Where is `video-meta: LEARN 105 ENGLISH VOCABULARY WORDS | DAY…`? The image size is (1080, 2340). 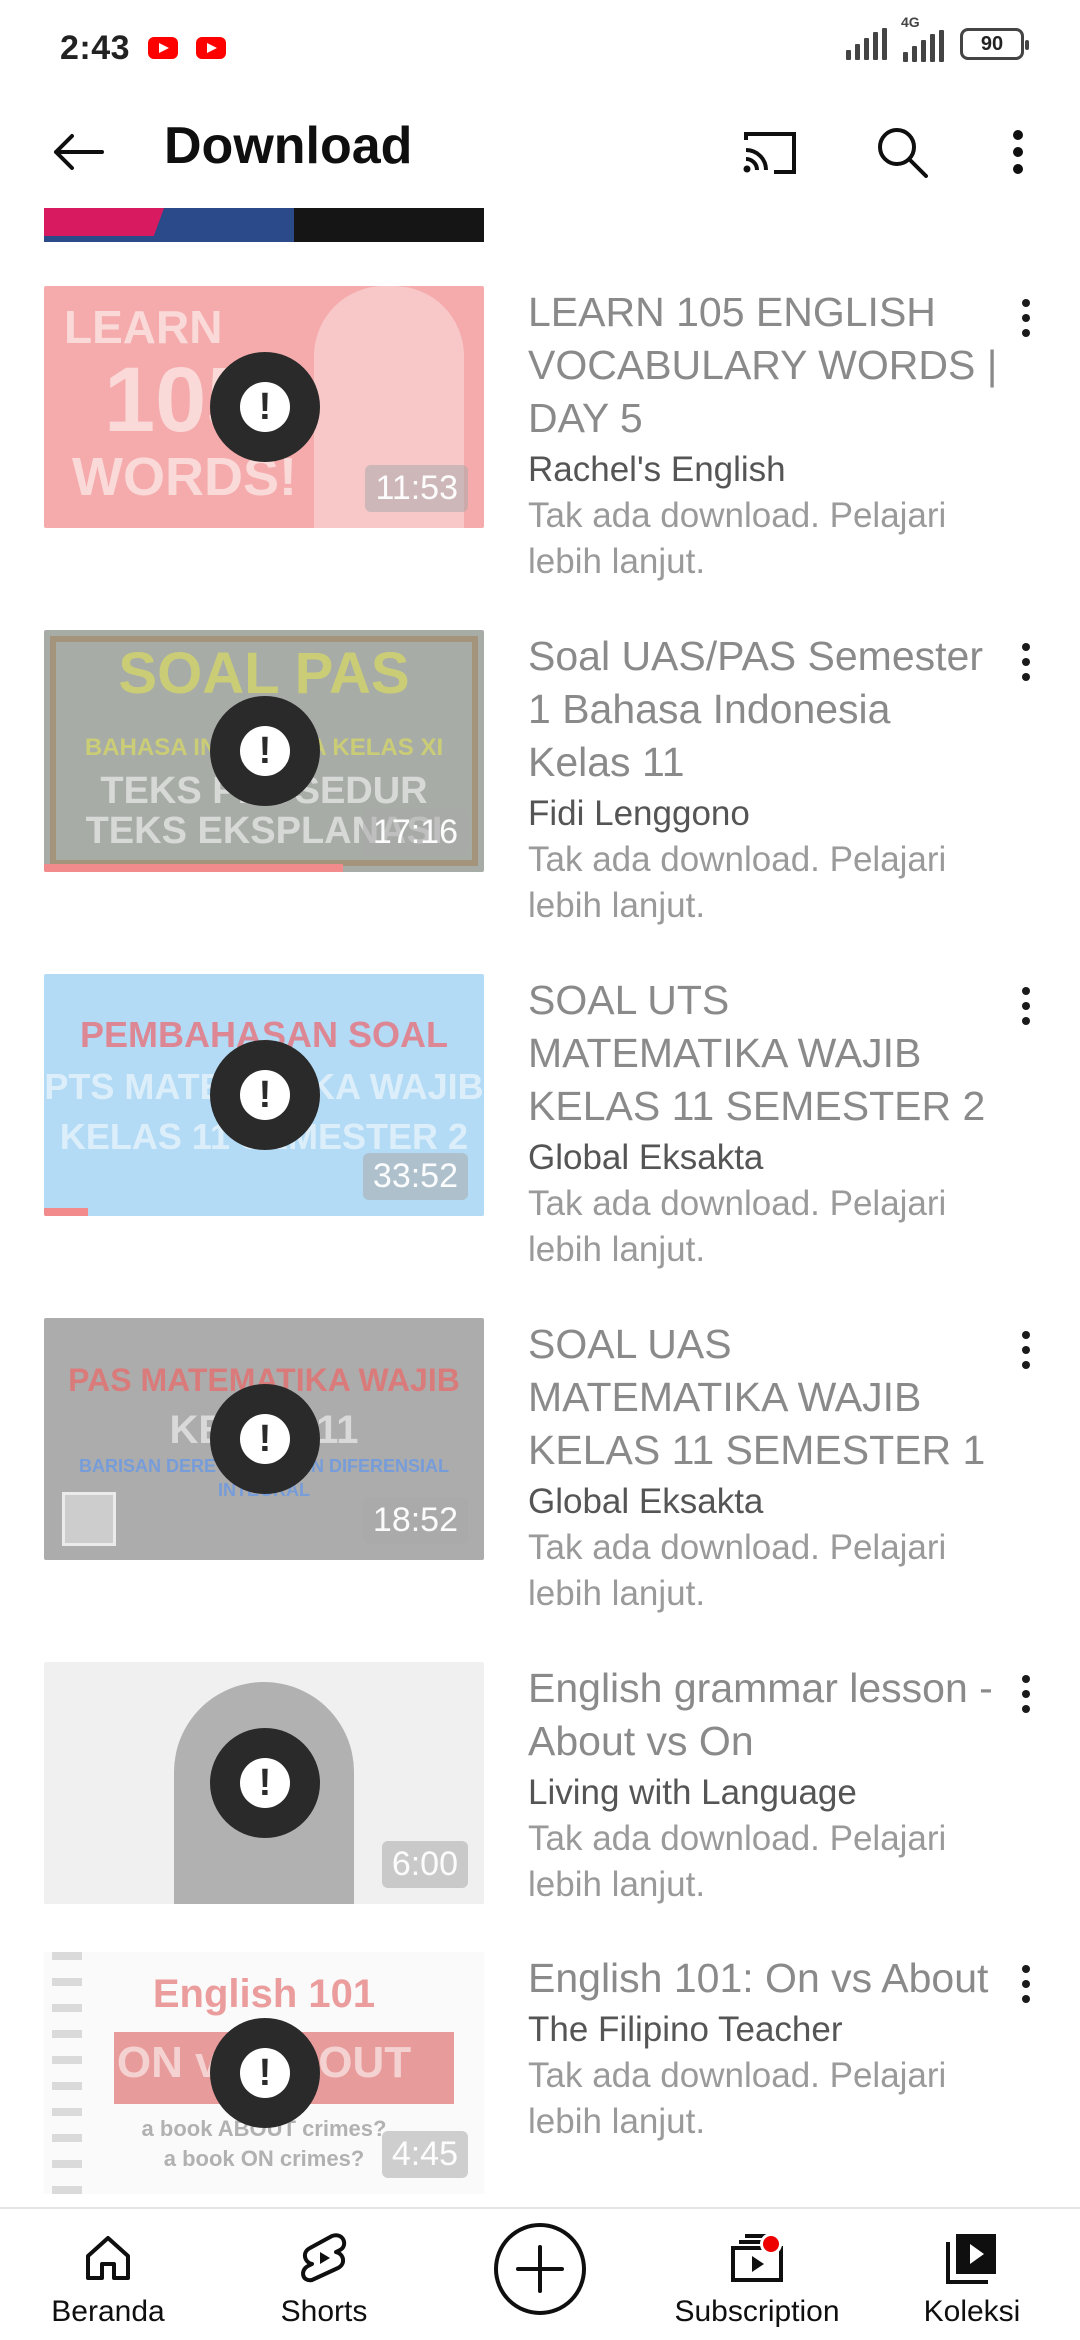
video-meta: LEARN 105 ENGLISH VOCABULARY WORDS | DAY… is located at coordinates (763, 435).